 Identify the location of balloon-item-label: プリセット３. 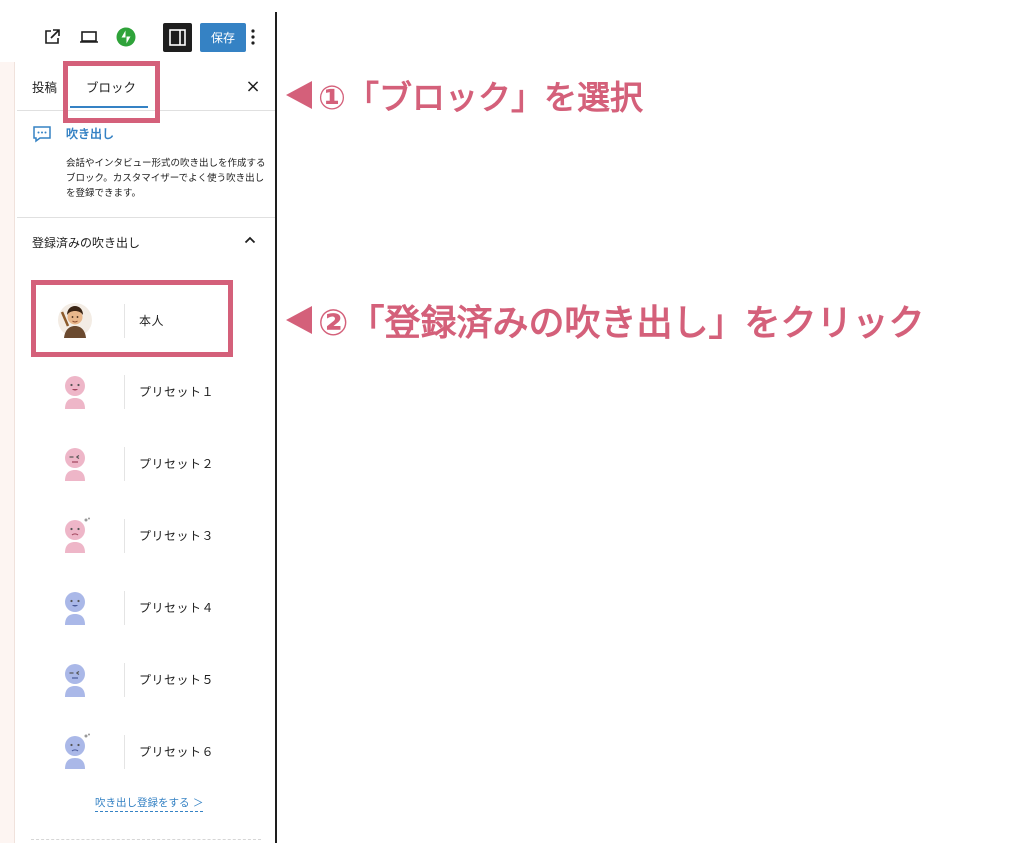
(177, 536).